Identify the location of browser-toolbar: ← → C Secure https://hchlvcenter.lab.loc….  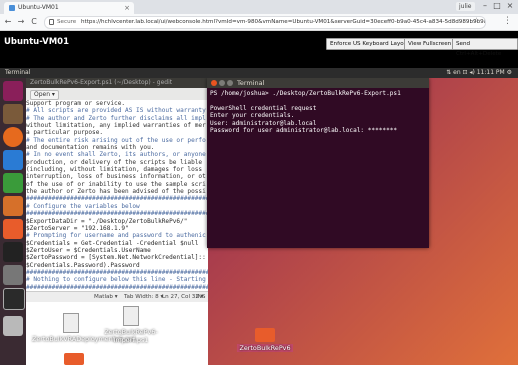
(259, 22).